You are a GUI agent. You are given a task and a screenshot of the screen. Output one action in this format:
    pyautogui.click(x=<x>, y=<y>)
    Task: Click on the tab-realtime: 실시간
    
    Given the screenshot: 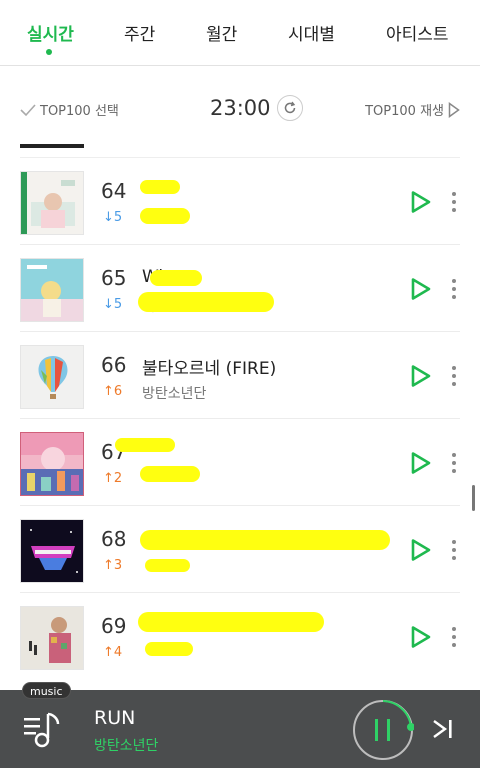 What is the action you would take?
    pyautogui.click(x=50, y=32)
    